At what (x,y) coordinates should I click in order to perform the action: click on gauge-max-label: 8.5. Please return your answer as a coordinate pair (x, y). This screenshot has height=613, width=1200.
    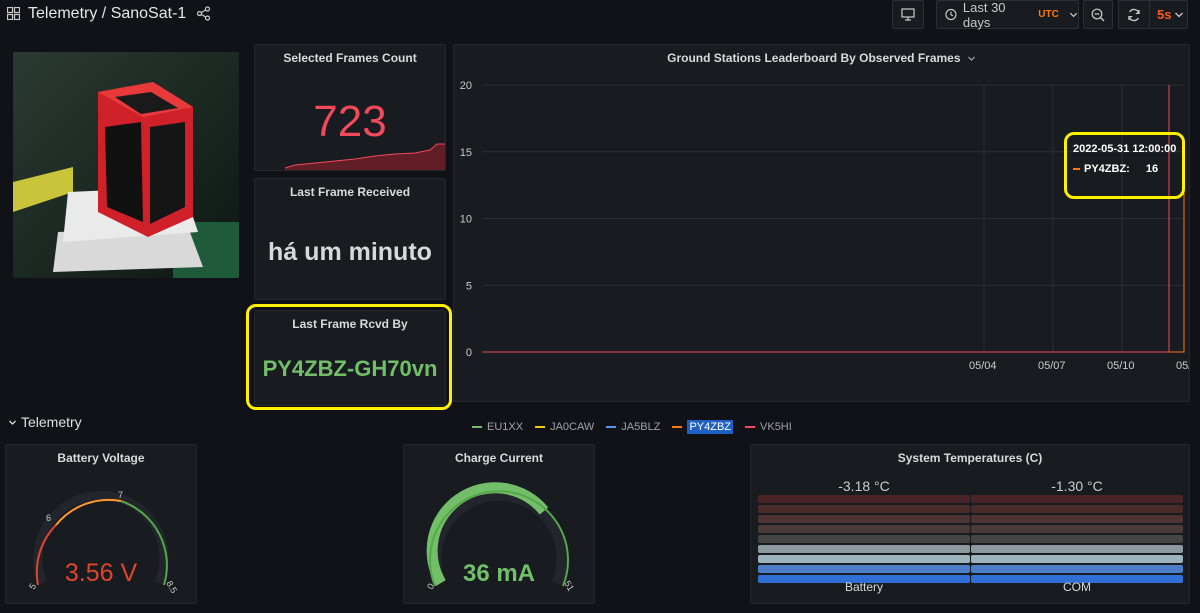
    Looking at the image, I should click on (171, 587).